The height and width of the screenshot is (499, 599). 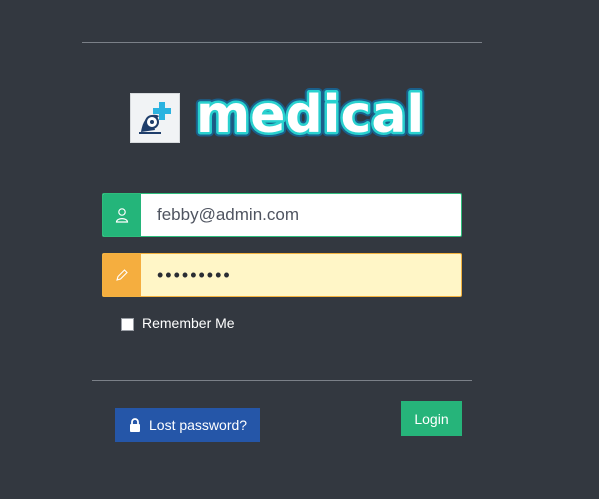 I want to click on logo-wordmark: medical medical, so click(x=315, y=115).